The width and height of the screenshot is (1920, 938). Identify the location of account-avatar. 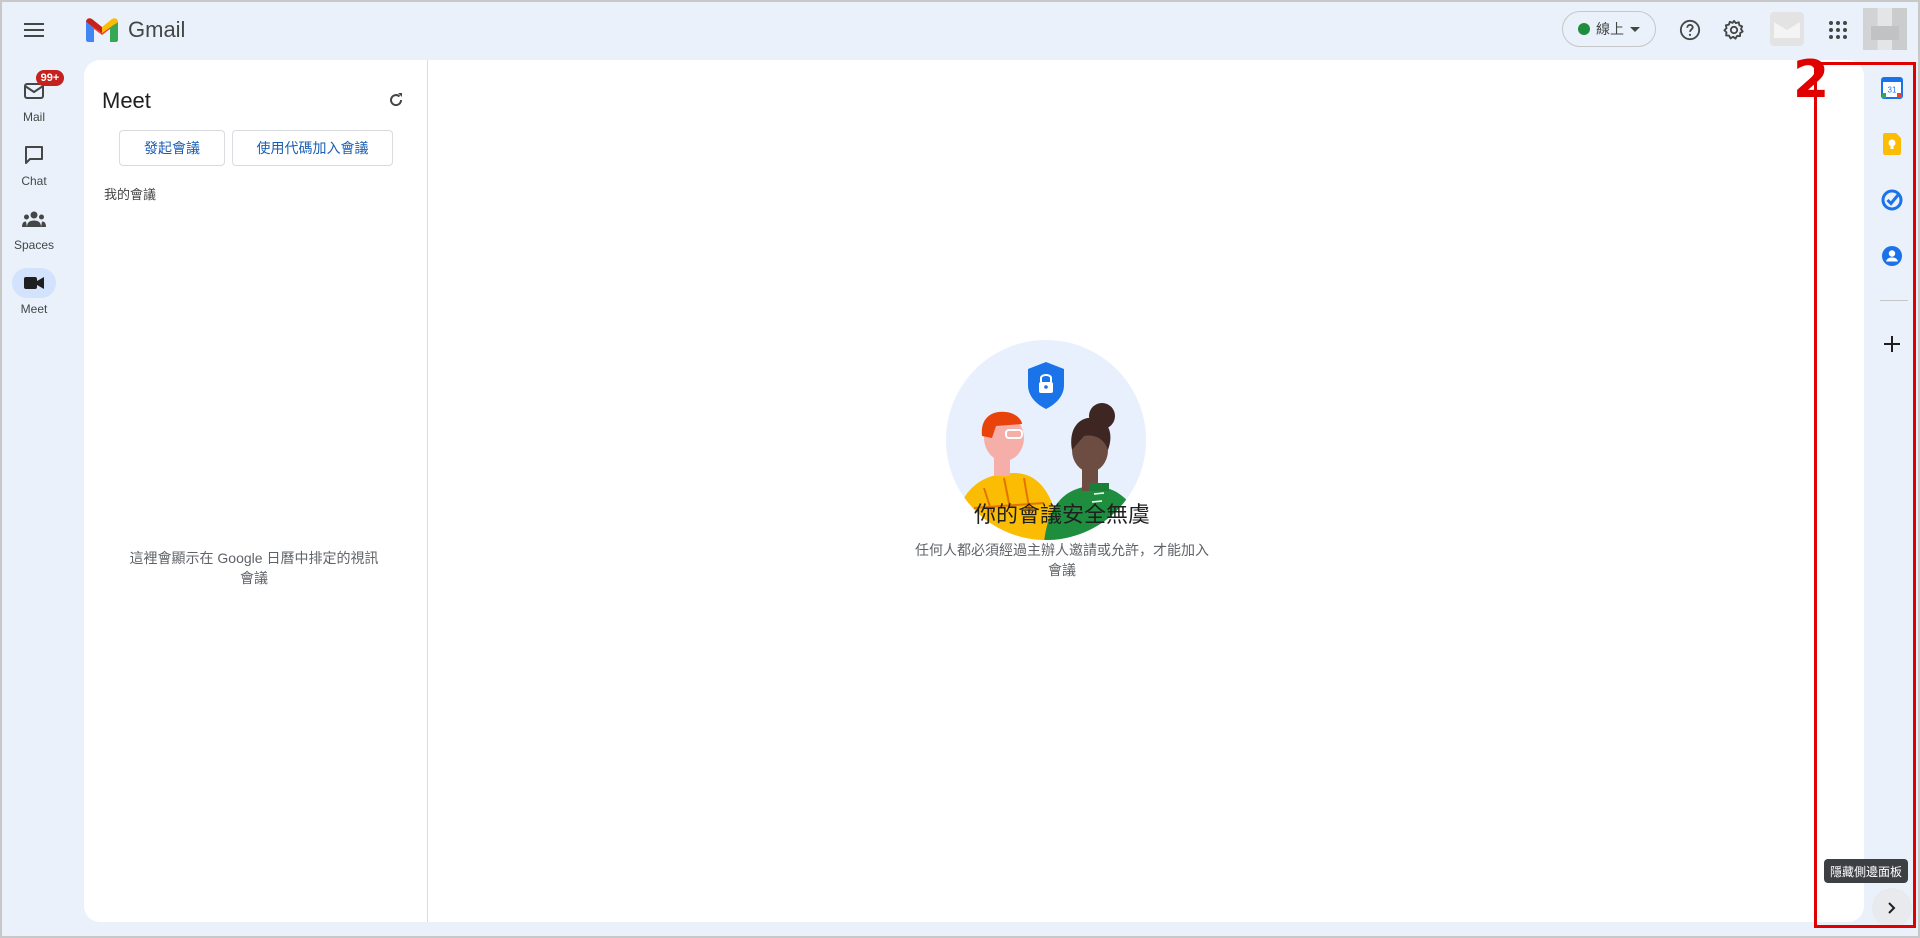
(1885, 29).